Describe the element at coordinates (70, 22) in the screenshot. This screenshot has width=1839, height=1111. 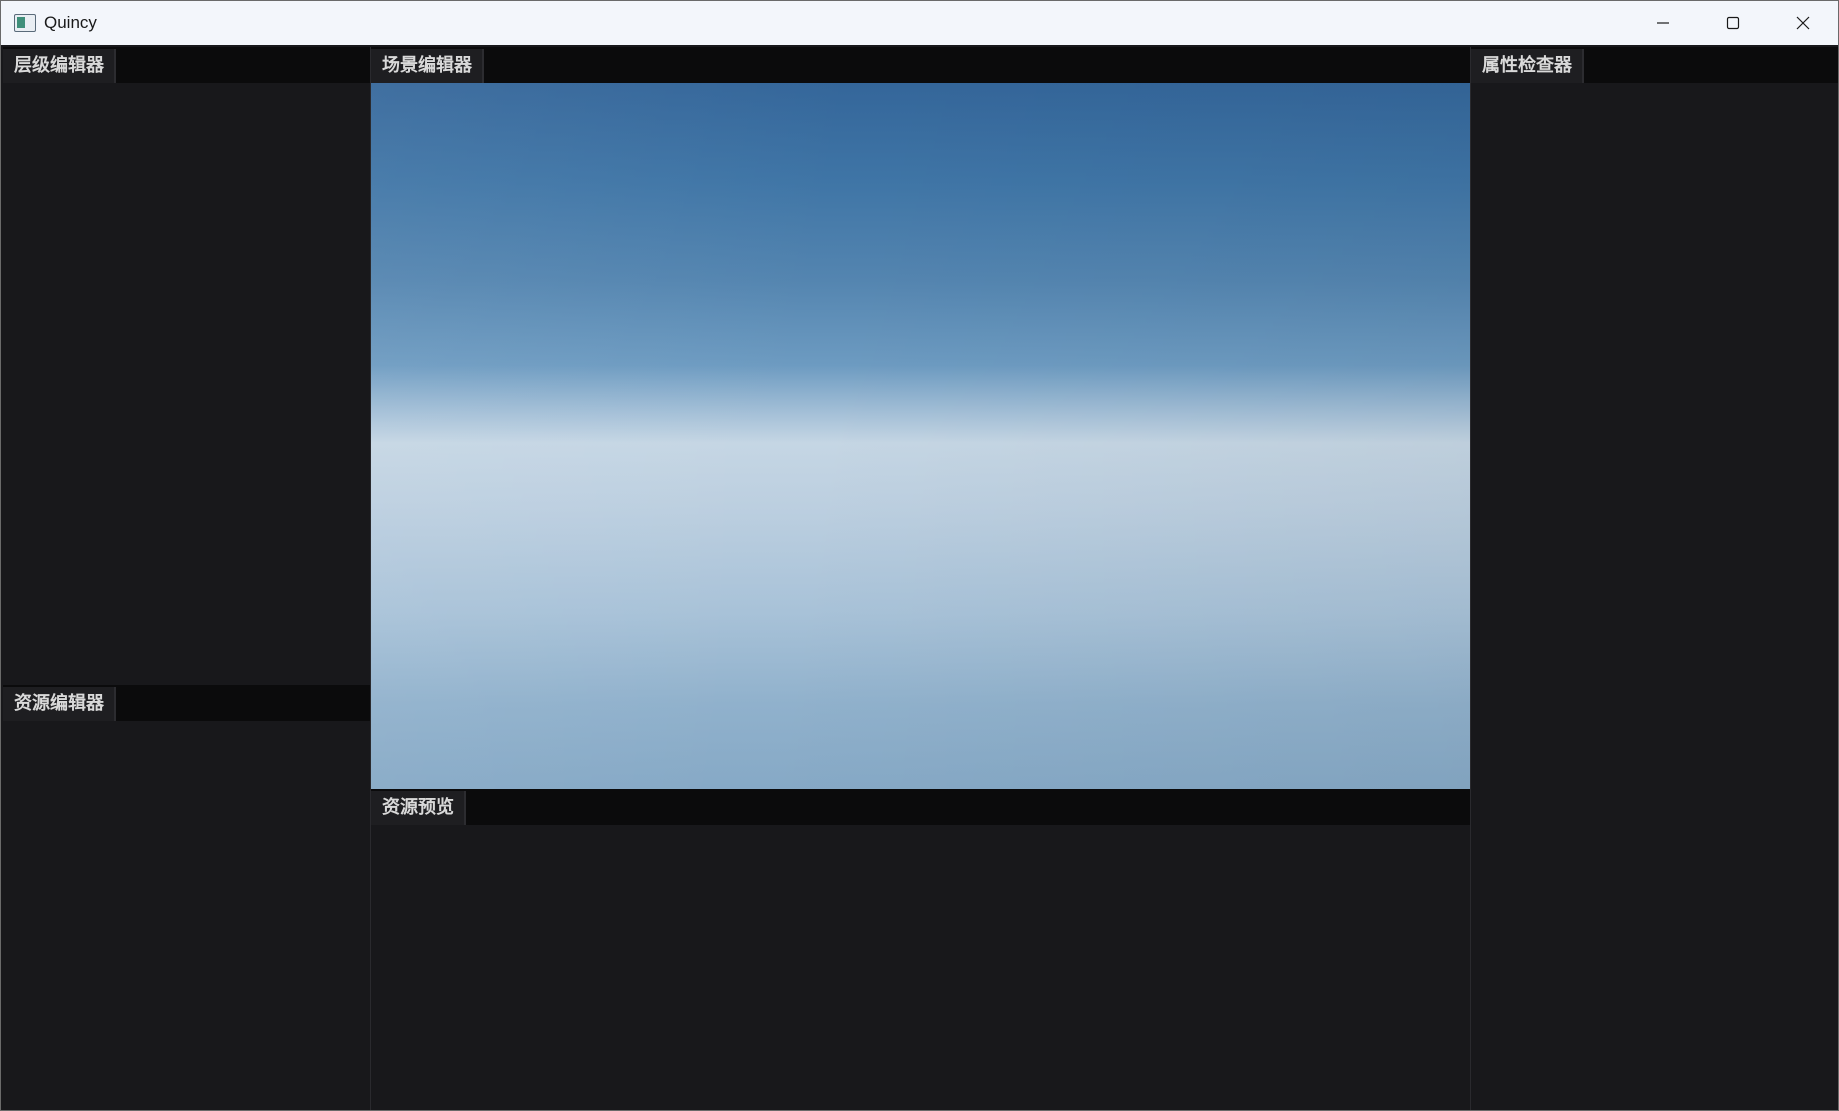
I see `window-title: Quincy` at that location.